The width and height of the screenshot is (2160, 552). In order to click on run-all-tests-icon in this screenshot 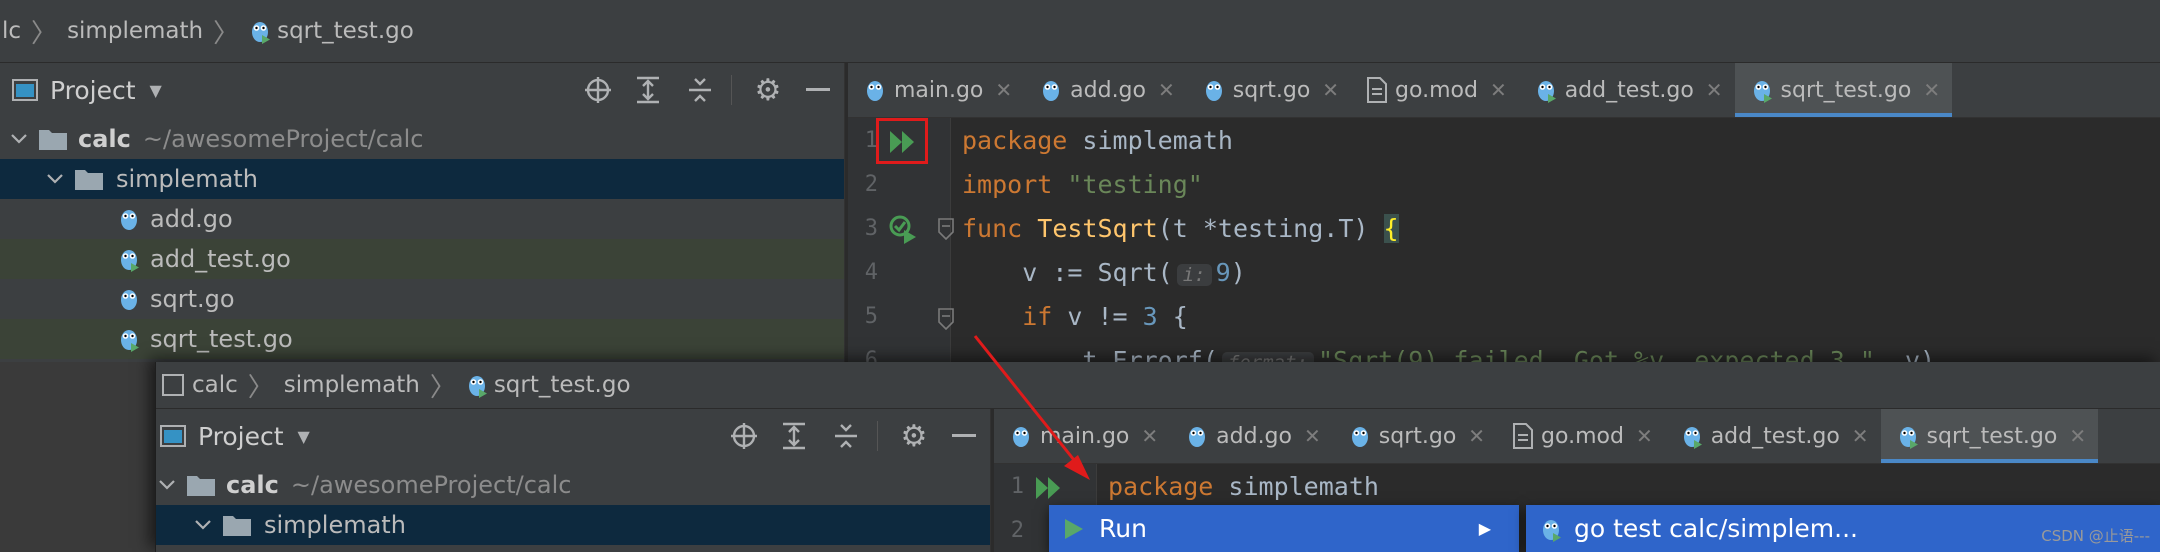, I will do `click(1050, 488)`.